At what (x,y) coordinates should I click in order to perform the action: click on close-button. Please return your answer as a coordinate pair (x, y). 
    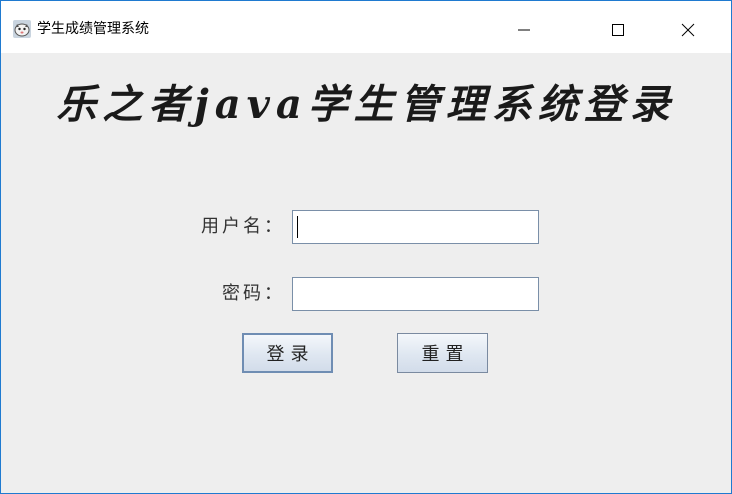
    Looking at the image, I should click on (688, 30).